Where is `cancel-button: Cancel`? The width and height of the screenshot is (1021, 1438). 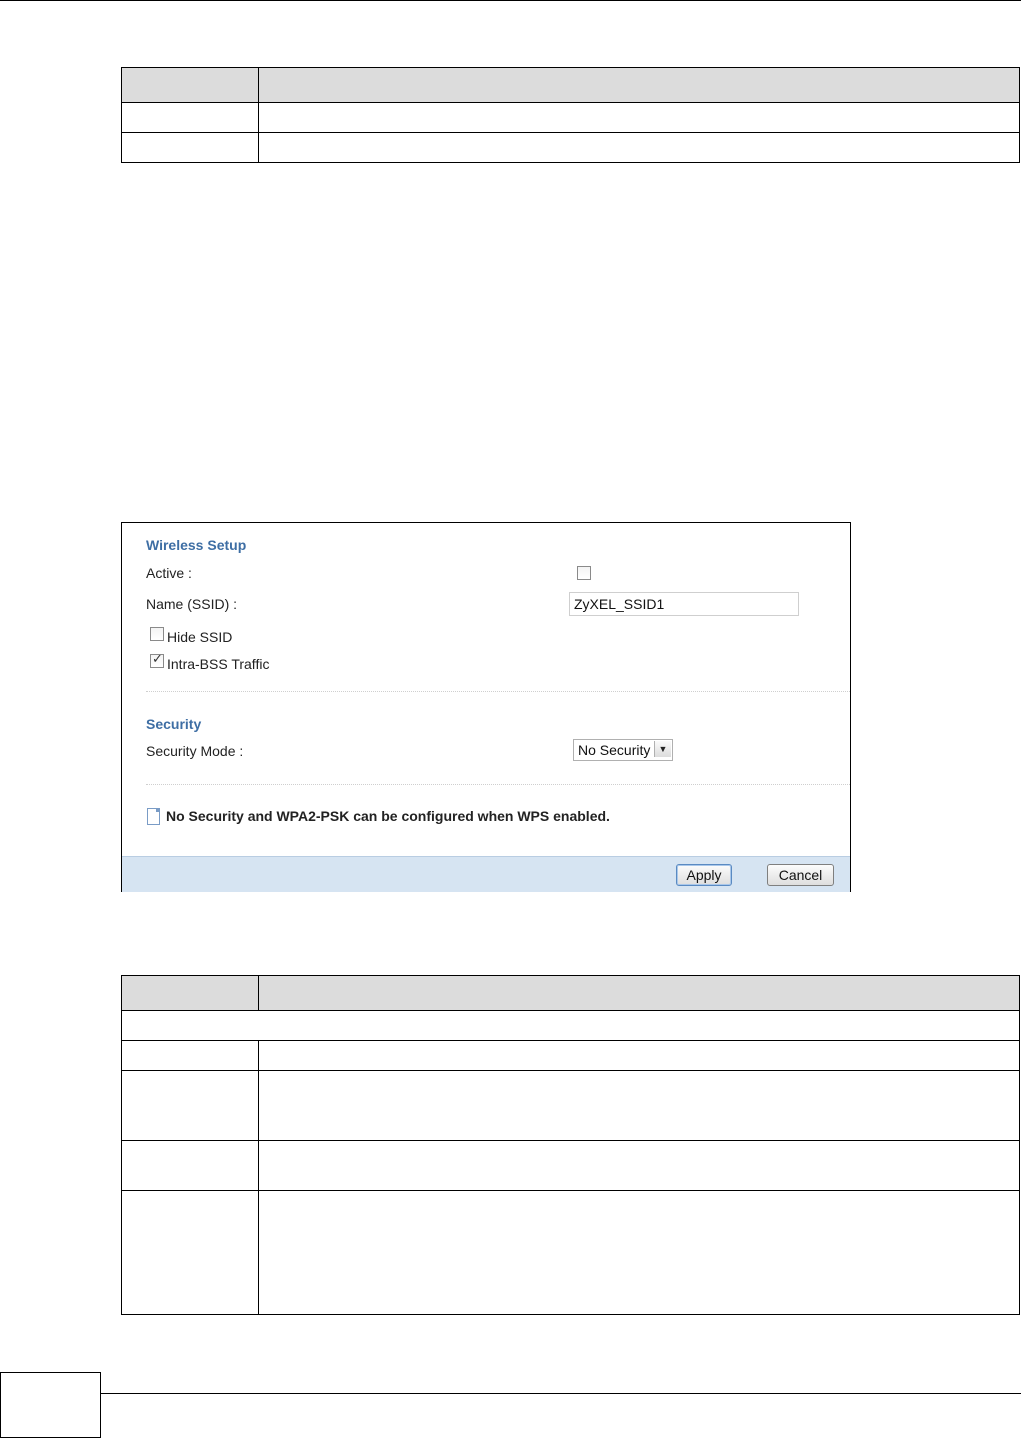
cancel-button: Cancel is located at coordinates (800, 875).